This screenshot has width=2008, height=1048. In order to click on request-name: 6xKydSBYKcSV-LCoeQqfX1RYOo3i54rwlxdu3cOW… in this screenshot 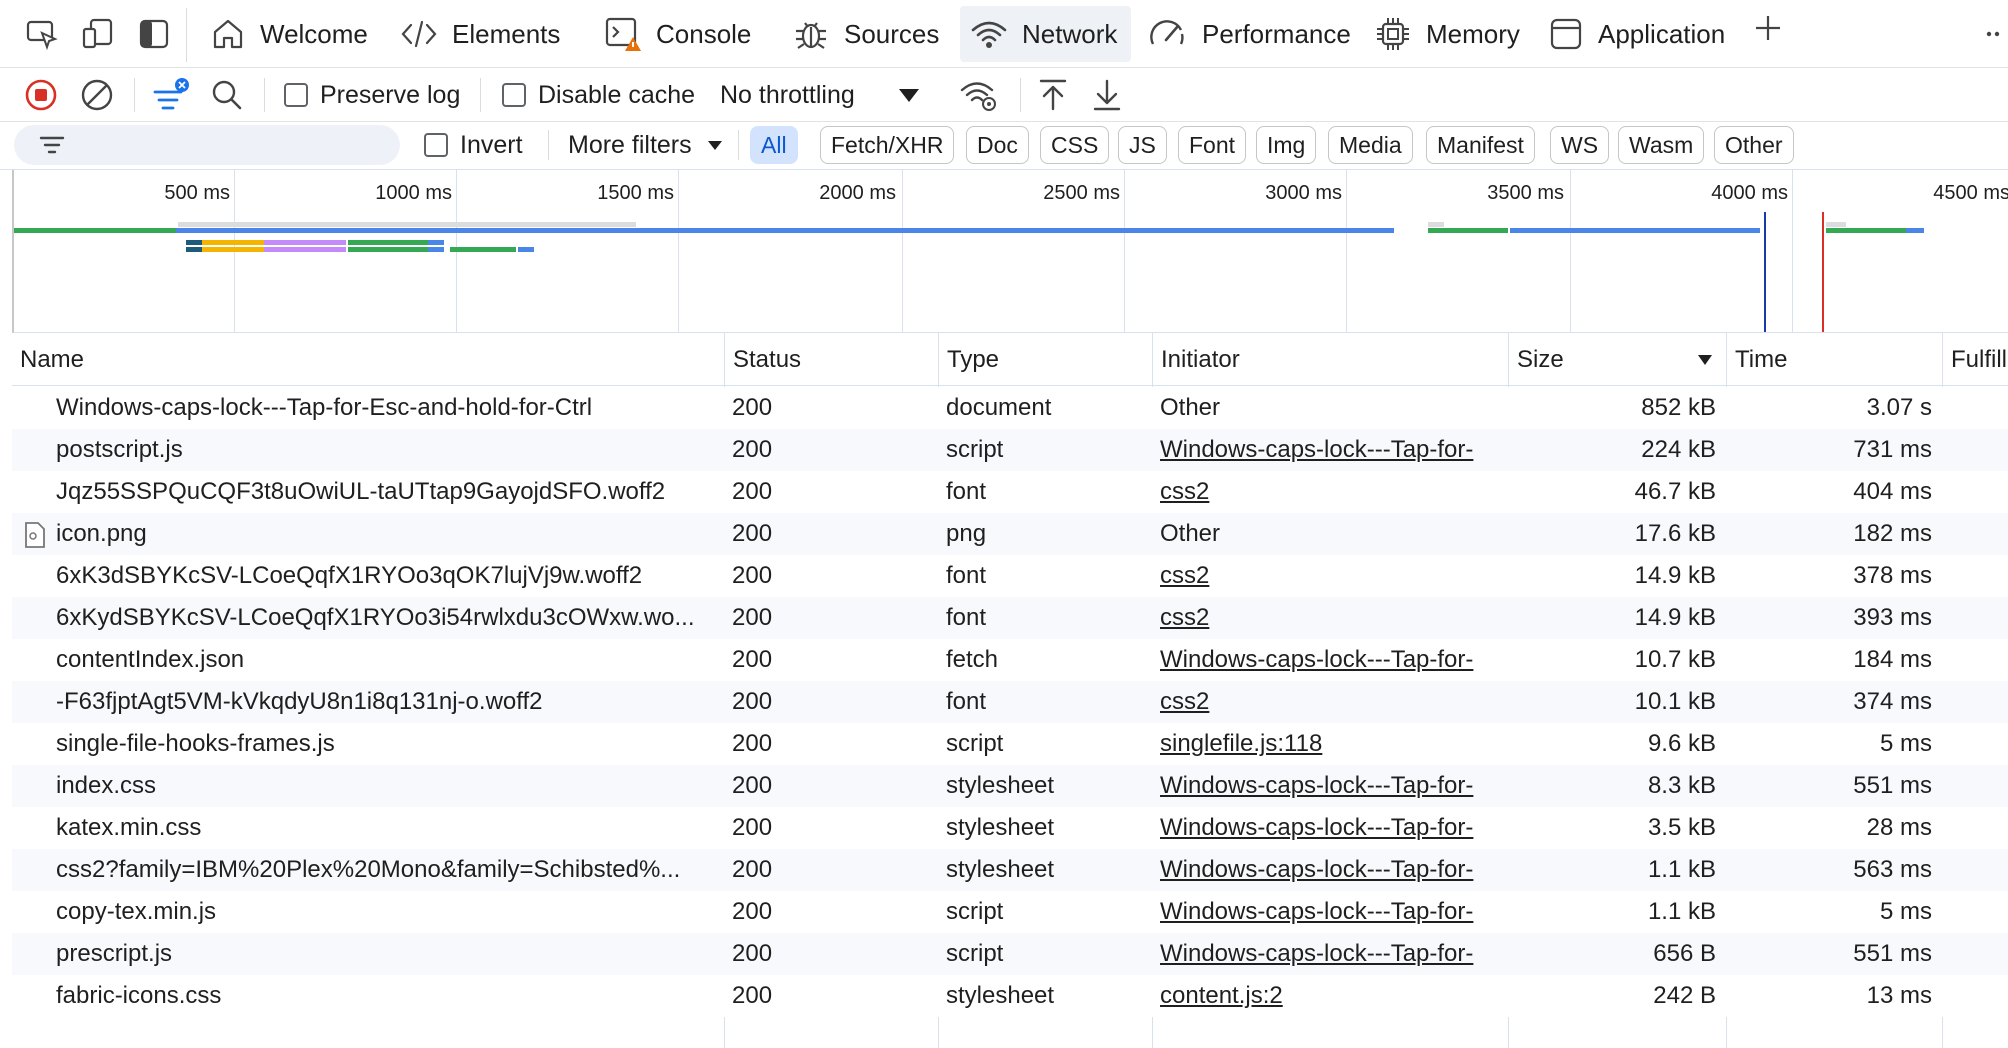, I will do `click(368, 618)`.